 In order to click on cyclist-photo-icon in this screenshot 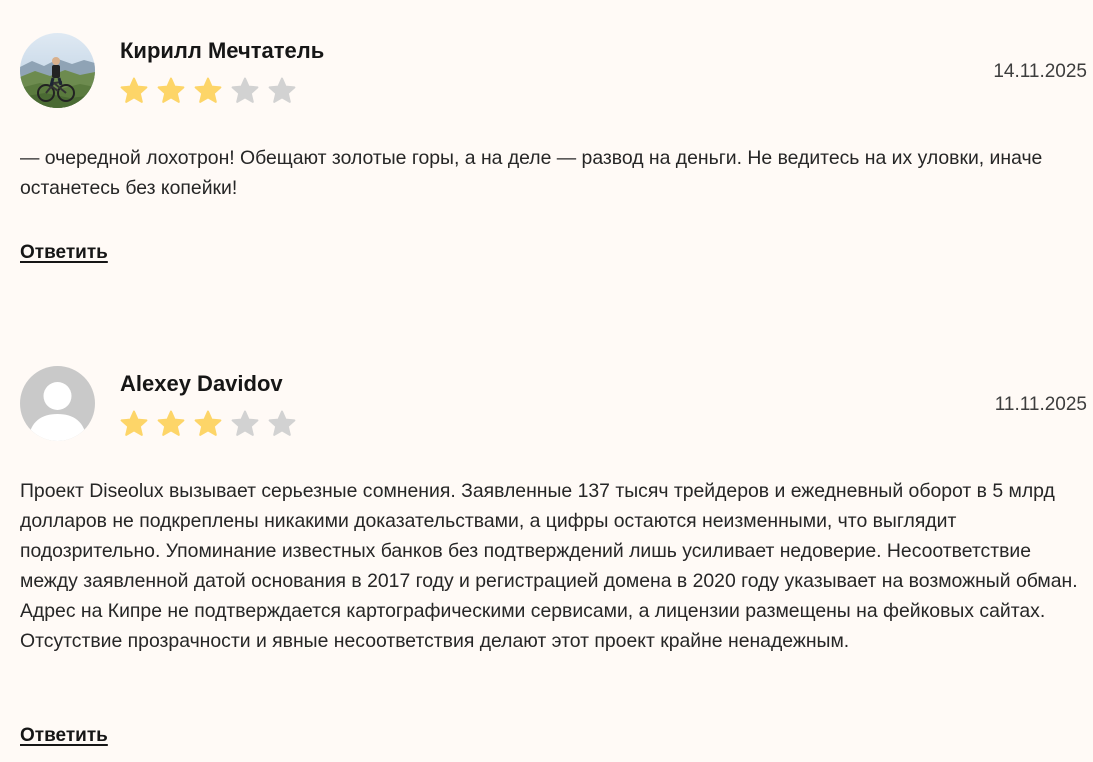, I will do `click(57, 70)`.